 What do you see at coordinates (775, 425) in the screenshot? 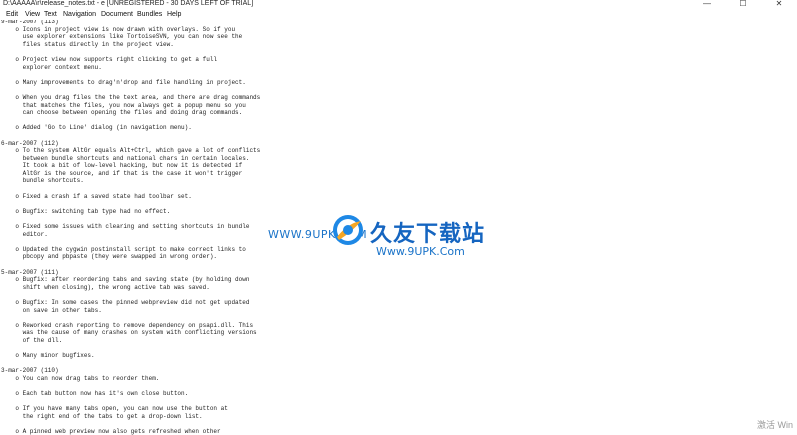
I see `os-activation-notice: 激活 Win` at bounding box center [775, 425].